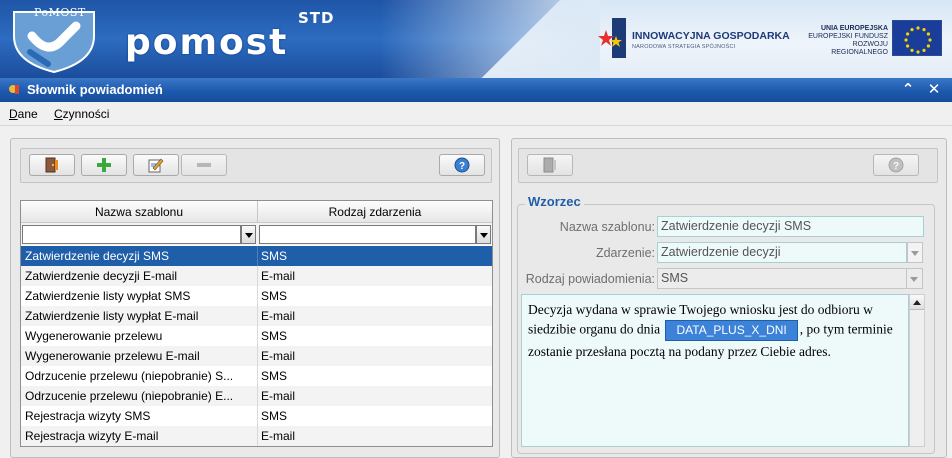 This screenshot has width=952, height=458. Describe the element at coordinates (81, 114) in the screenshot. I see `menu-czynnosci: Czynności` at that location.